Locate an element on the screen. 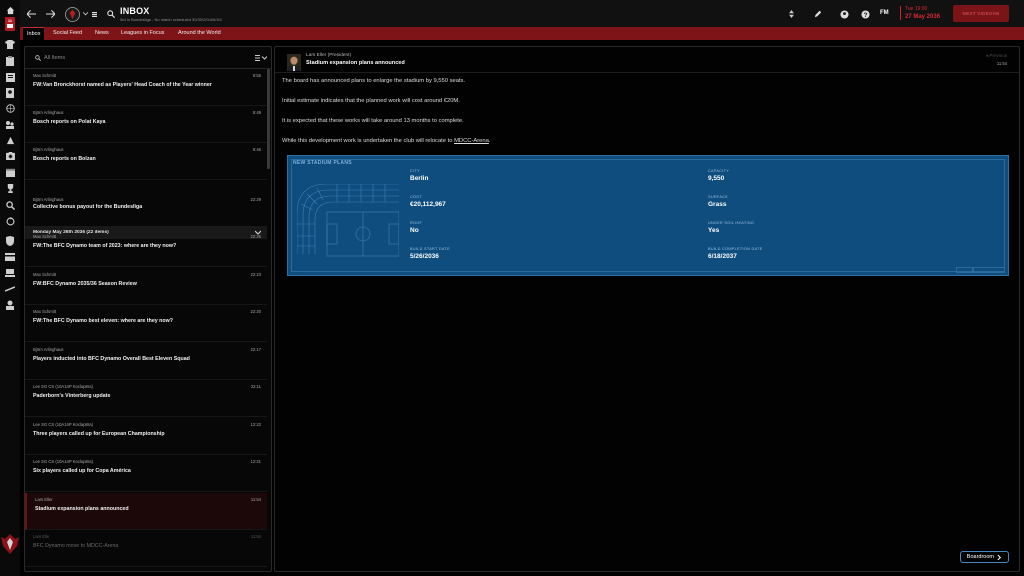 This screenshot has width=1024, height=576. report-card-icon is located at coordinates (10, 289).